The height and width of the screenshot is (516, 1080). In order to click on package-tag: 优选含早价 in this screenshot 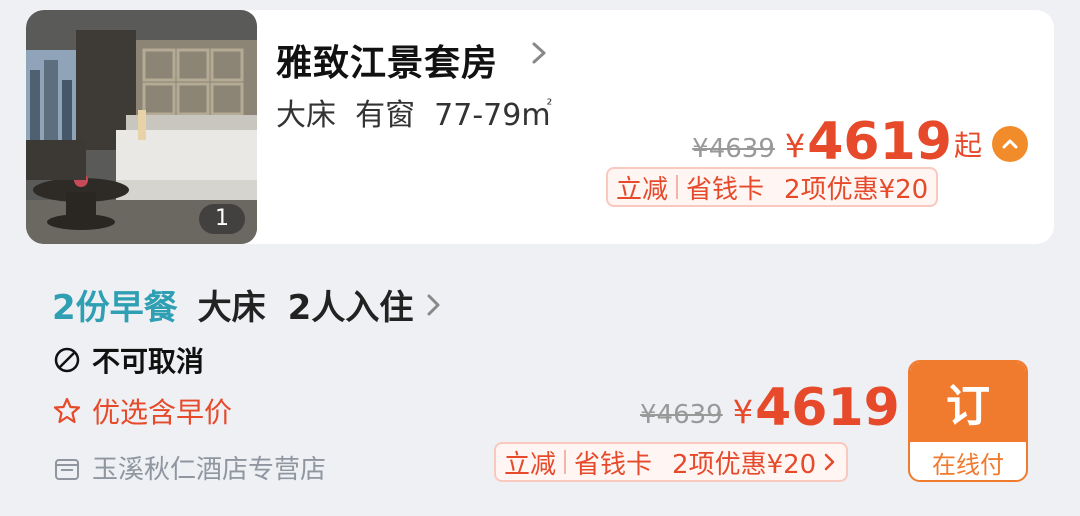, I will do `click(142, 411)`.